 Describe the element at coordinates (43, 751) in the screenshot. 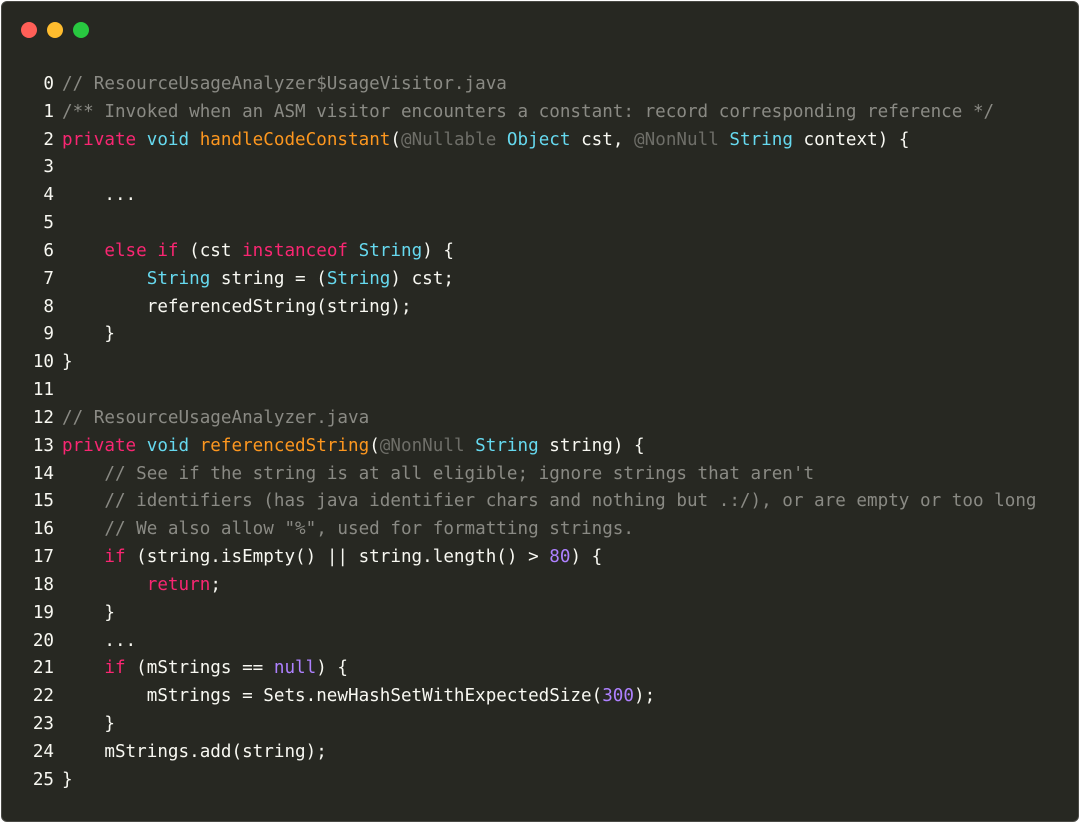

I see `line-number: 24` at that location.